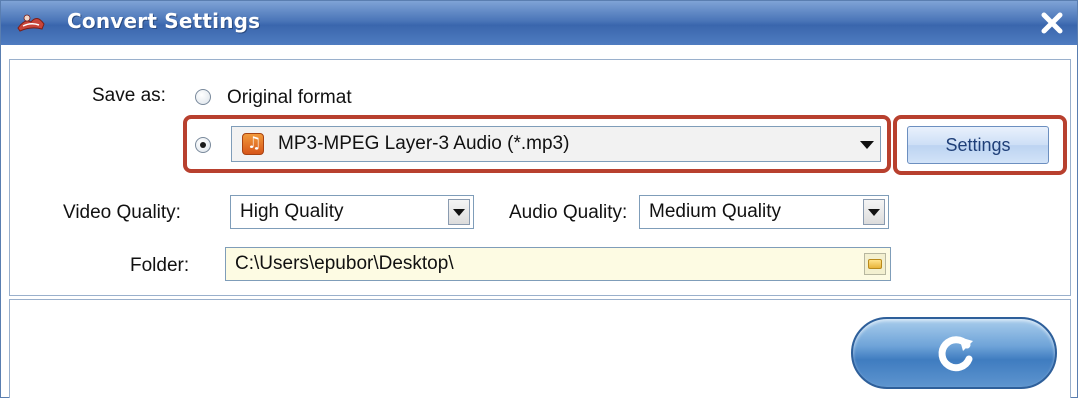 The width and height of the screenshot is (1078, 398). I want to click on refresh-arrow-icon, so click(955, 354).